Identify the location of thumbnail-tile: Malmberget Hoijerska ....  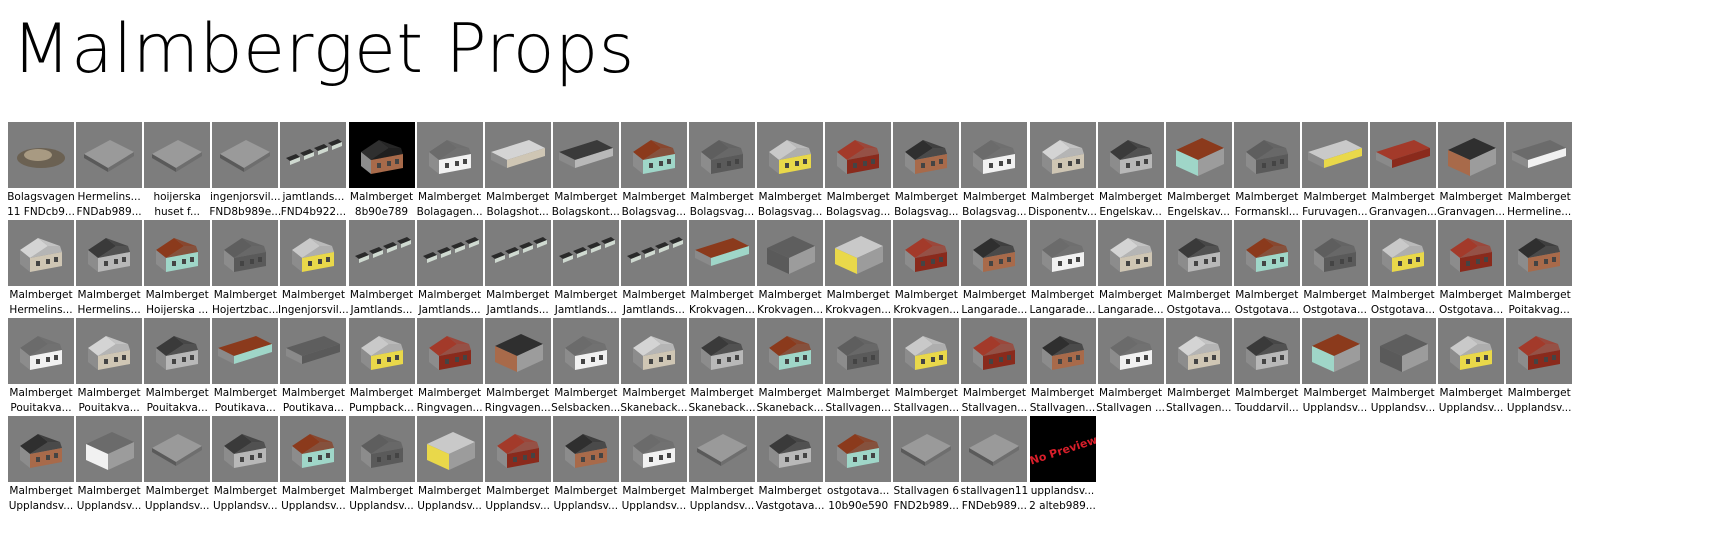
(177, 272).